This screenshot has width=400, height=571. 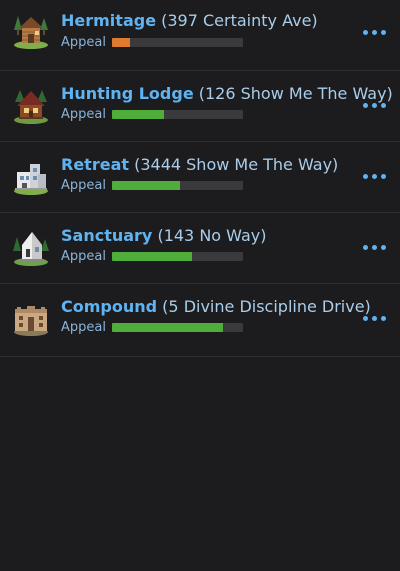 What do you see at coordinates (109, 306) in the screenshot?
I see `building-name: Compound` at bounding box center [109, 306].